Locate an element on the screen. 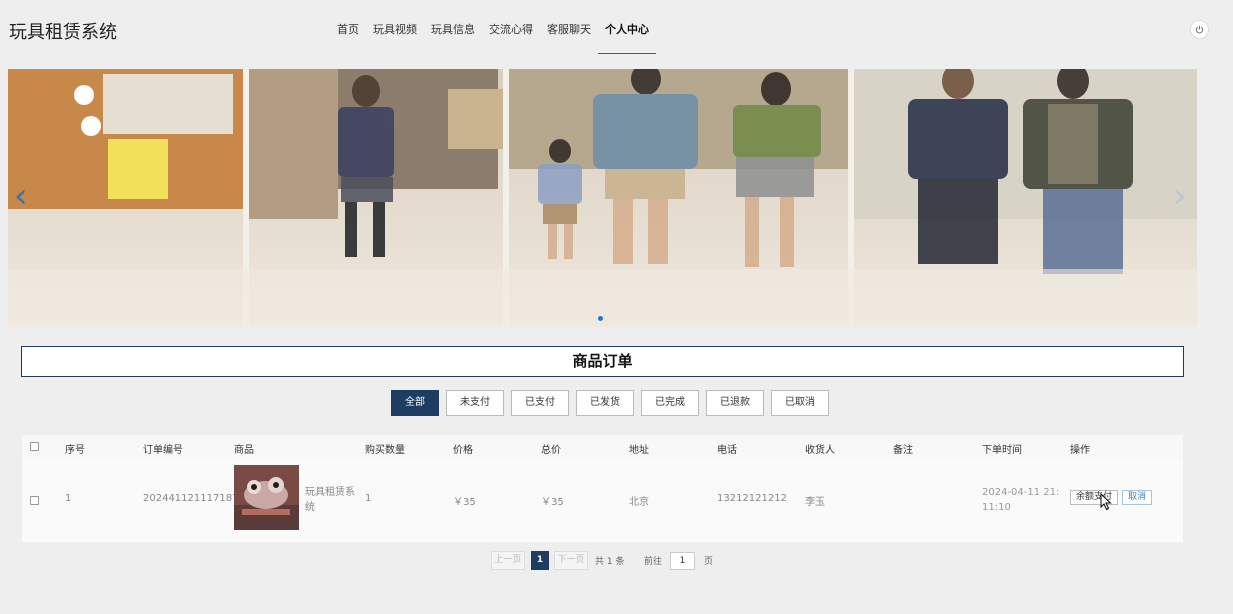 Image resolution: width=1233 pixels, height=614 pixels. main-nav: 首页 玩具视频 玩具信息 交流心得 客服聊天 个人中心 is located at coordinates (493, 27).